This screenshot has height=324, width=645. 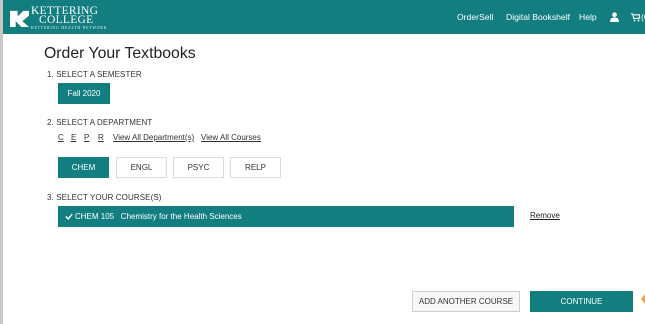 What do you see at coordinates (104, 197) in the screenshot?
I see `step-select-courses: 3. SELECT YOUR COURSE(S)` at bounding box center [104, 197].